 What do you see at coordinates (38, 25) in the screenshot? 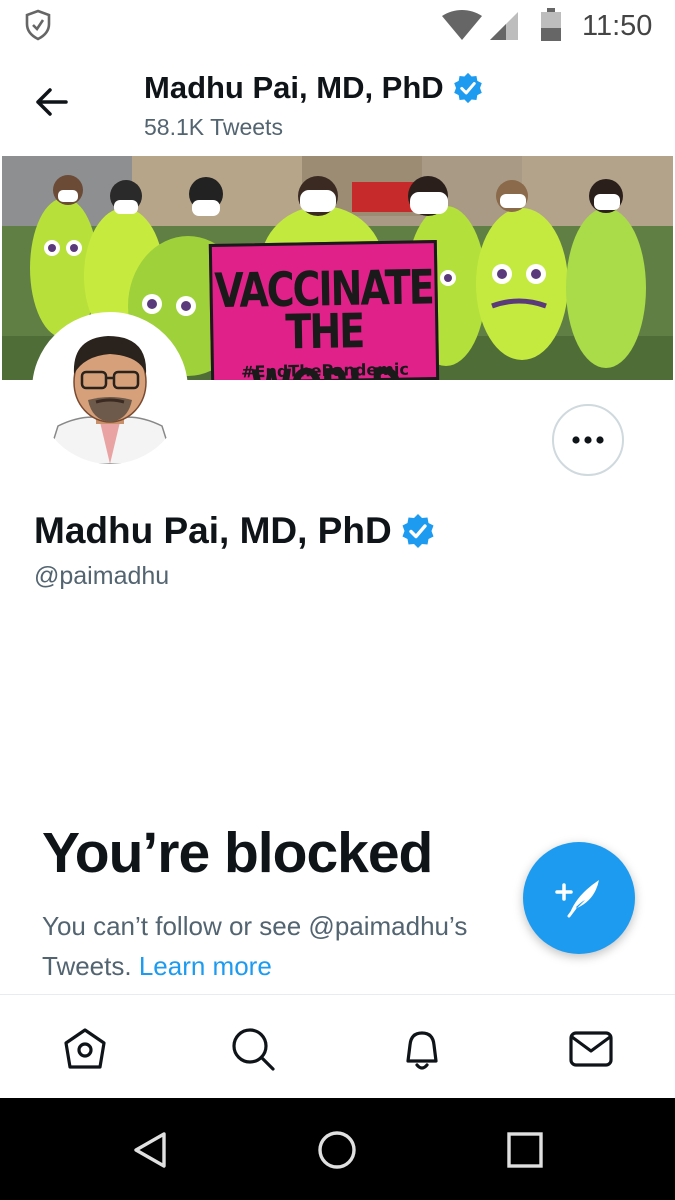
I see `shield-check-icon` at bounding box center [38, 25].